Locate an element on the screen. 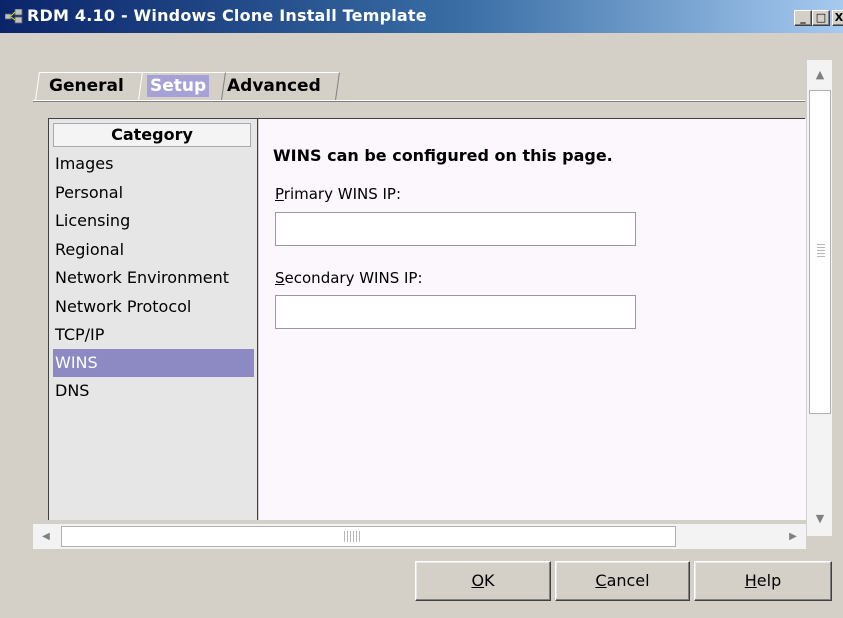 The height and width of the screenshot is (618, 843). category-item-wins: WINS is located at coordinates (153, 363).